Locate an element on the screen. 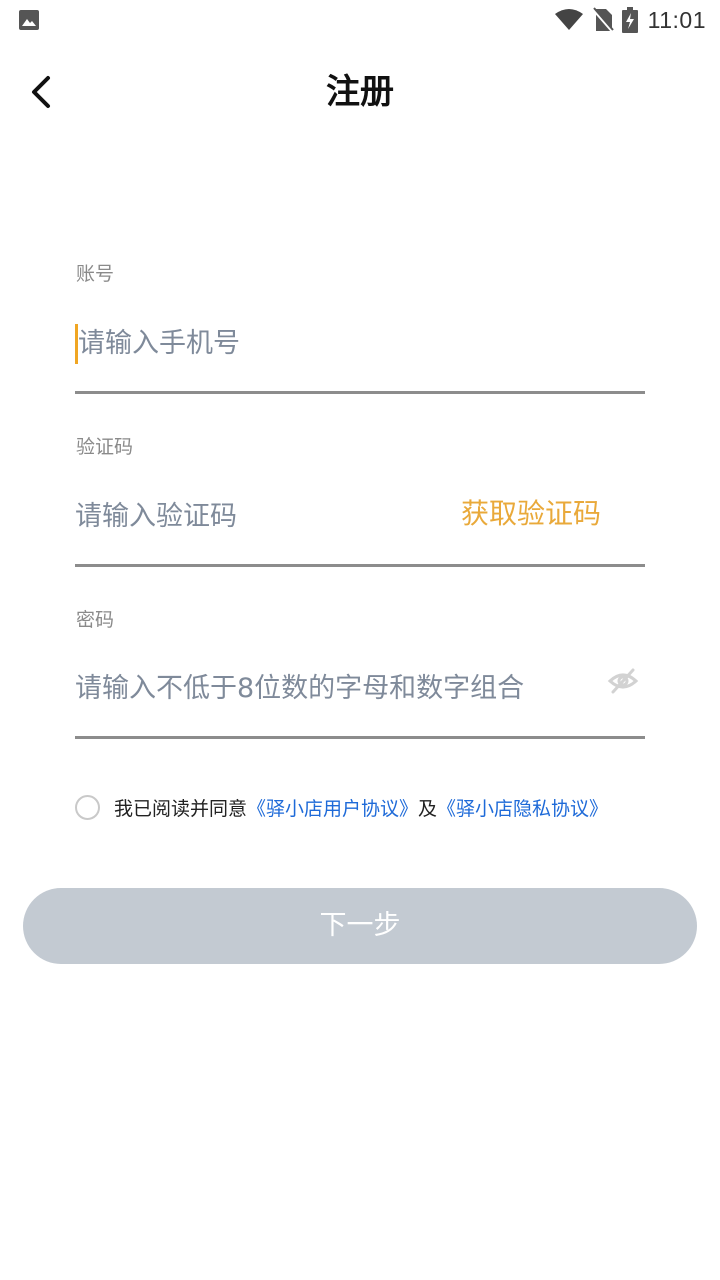  header: 注册 is located at coordinates (360, 92).